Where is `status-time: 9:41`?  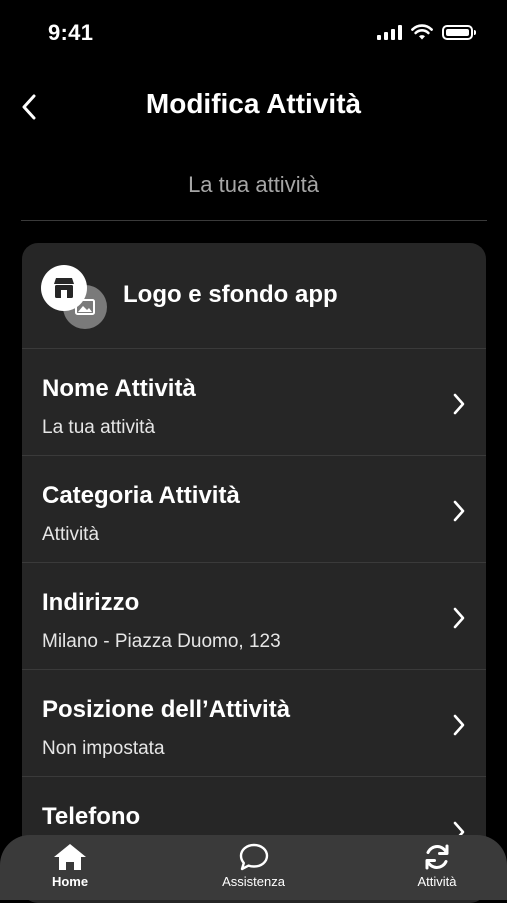
status-time: 9:41 is located at coordinates (71, 32).